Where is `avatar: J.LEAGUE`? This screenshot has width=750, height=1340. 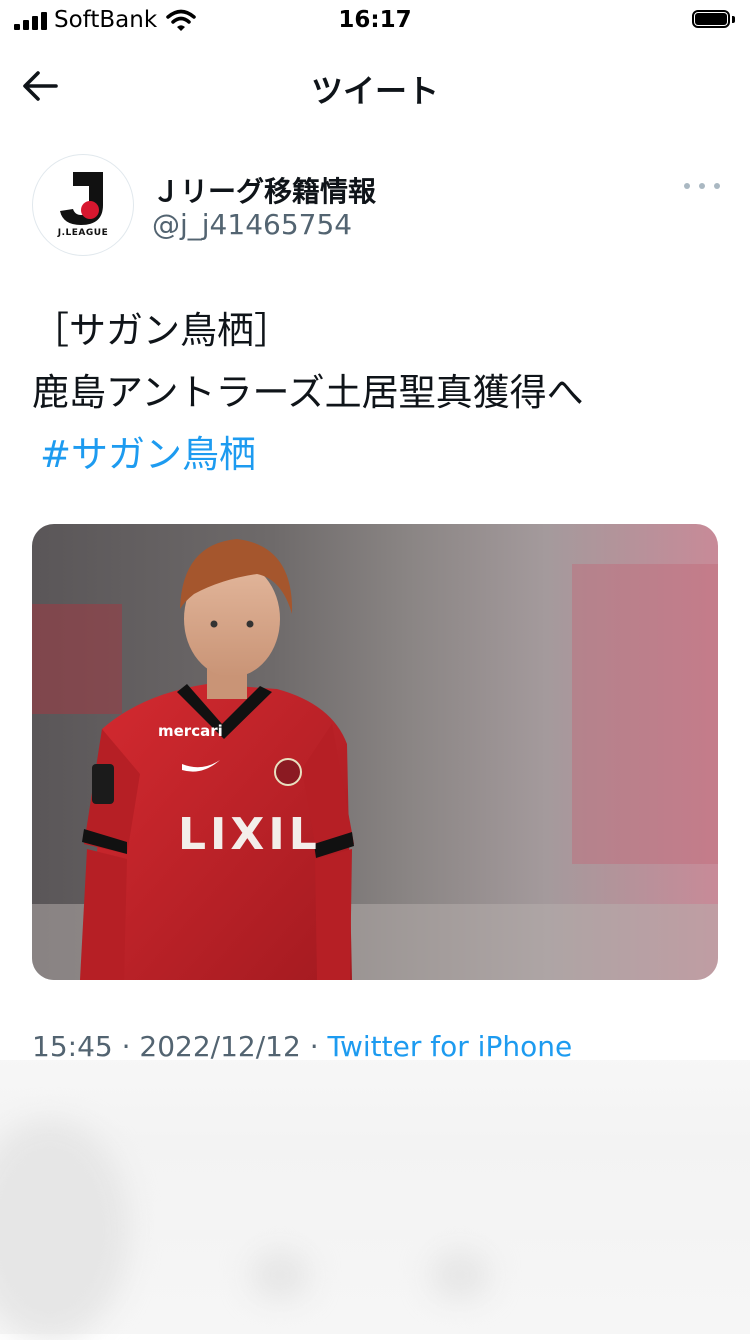
avatar: J.LEAGUE is located at coordinates (83, 205).